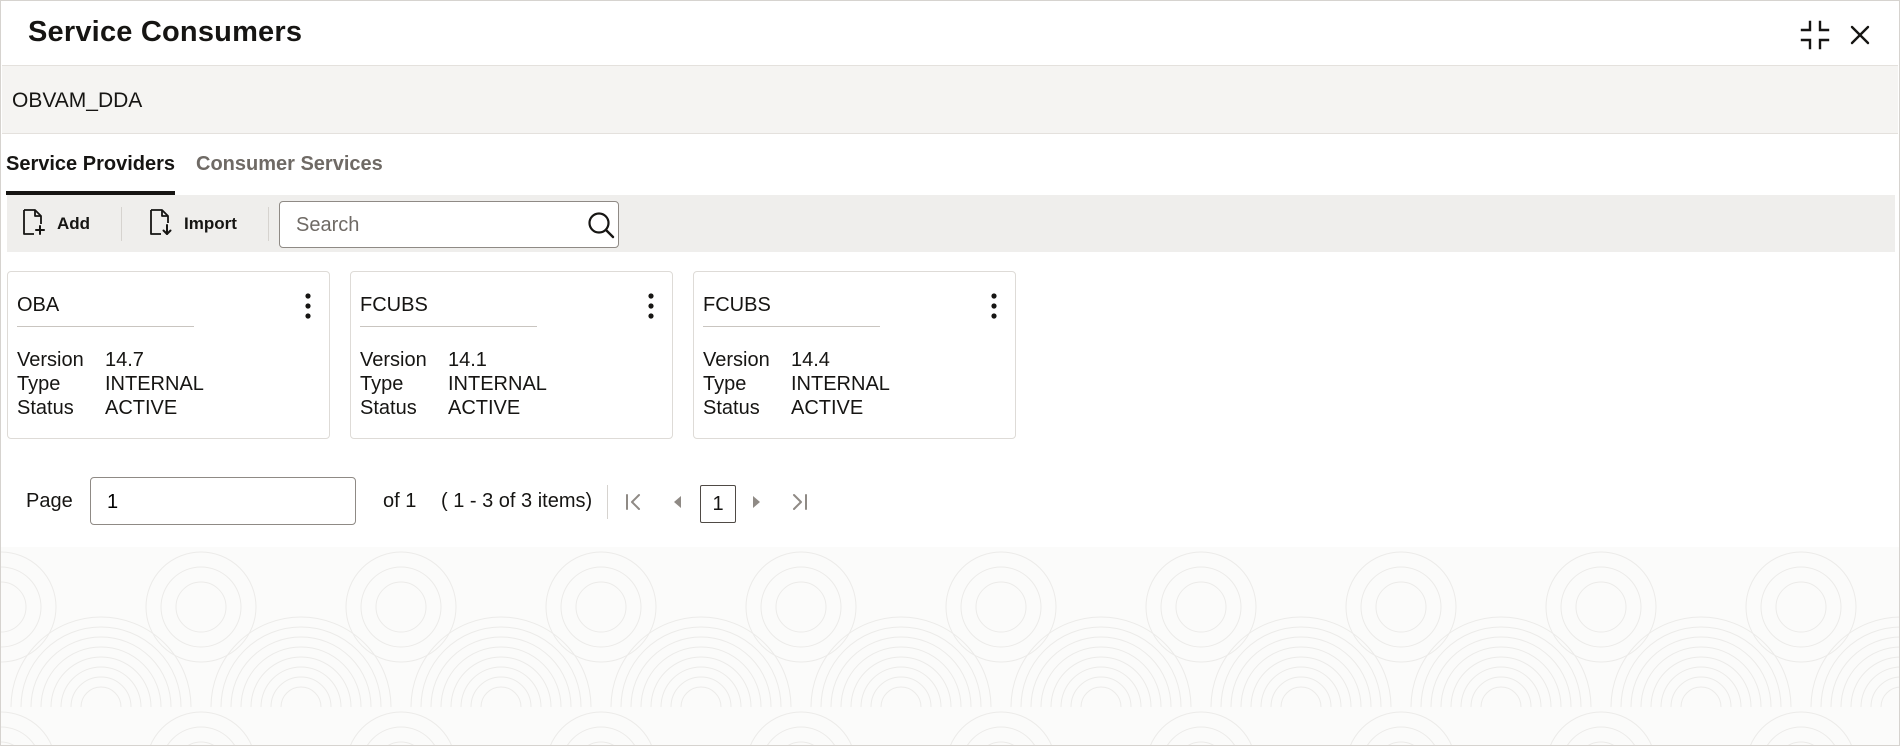  Describe the element at coordinates (1815, 35) in the screenshot. I see `collapse-icon` at that location.